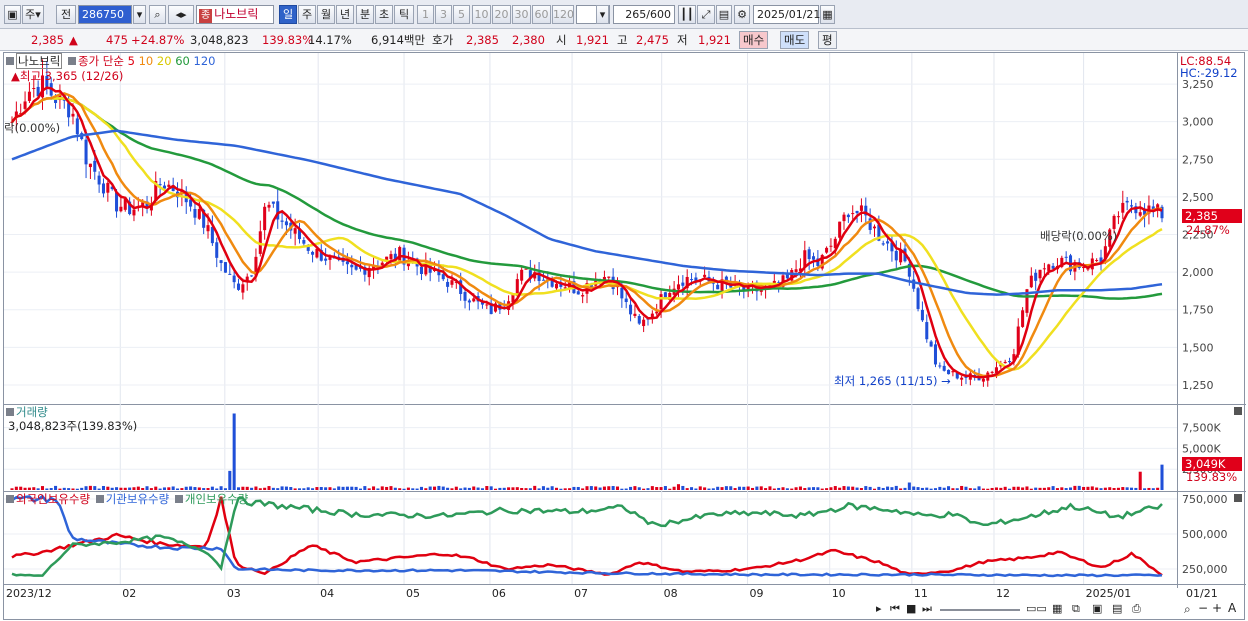  I want to click on save-icon: ▤, so click(724, 14).